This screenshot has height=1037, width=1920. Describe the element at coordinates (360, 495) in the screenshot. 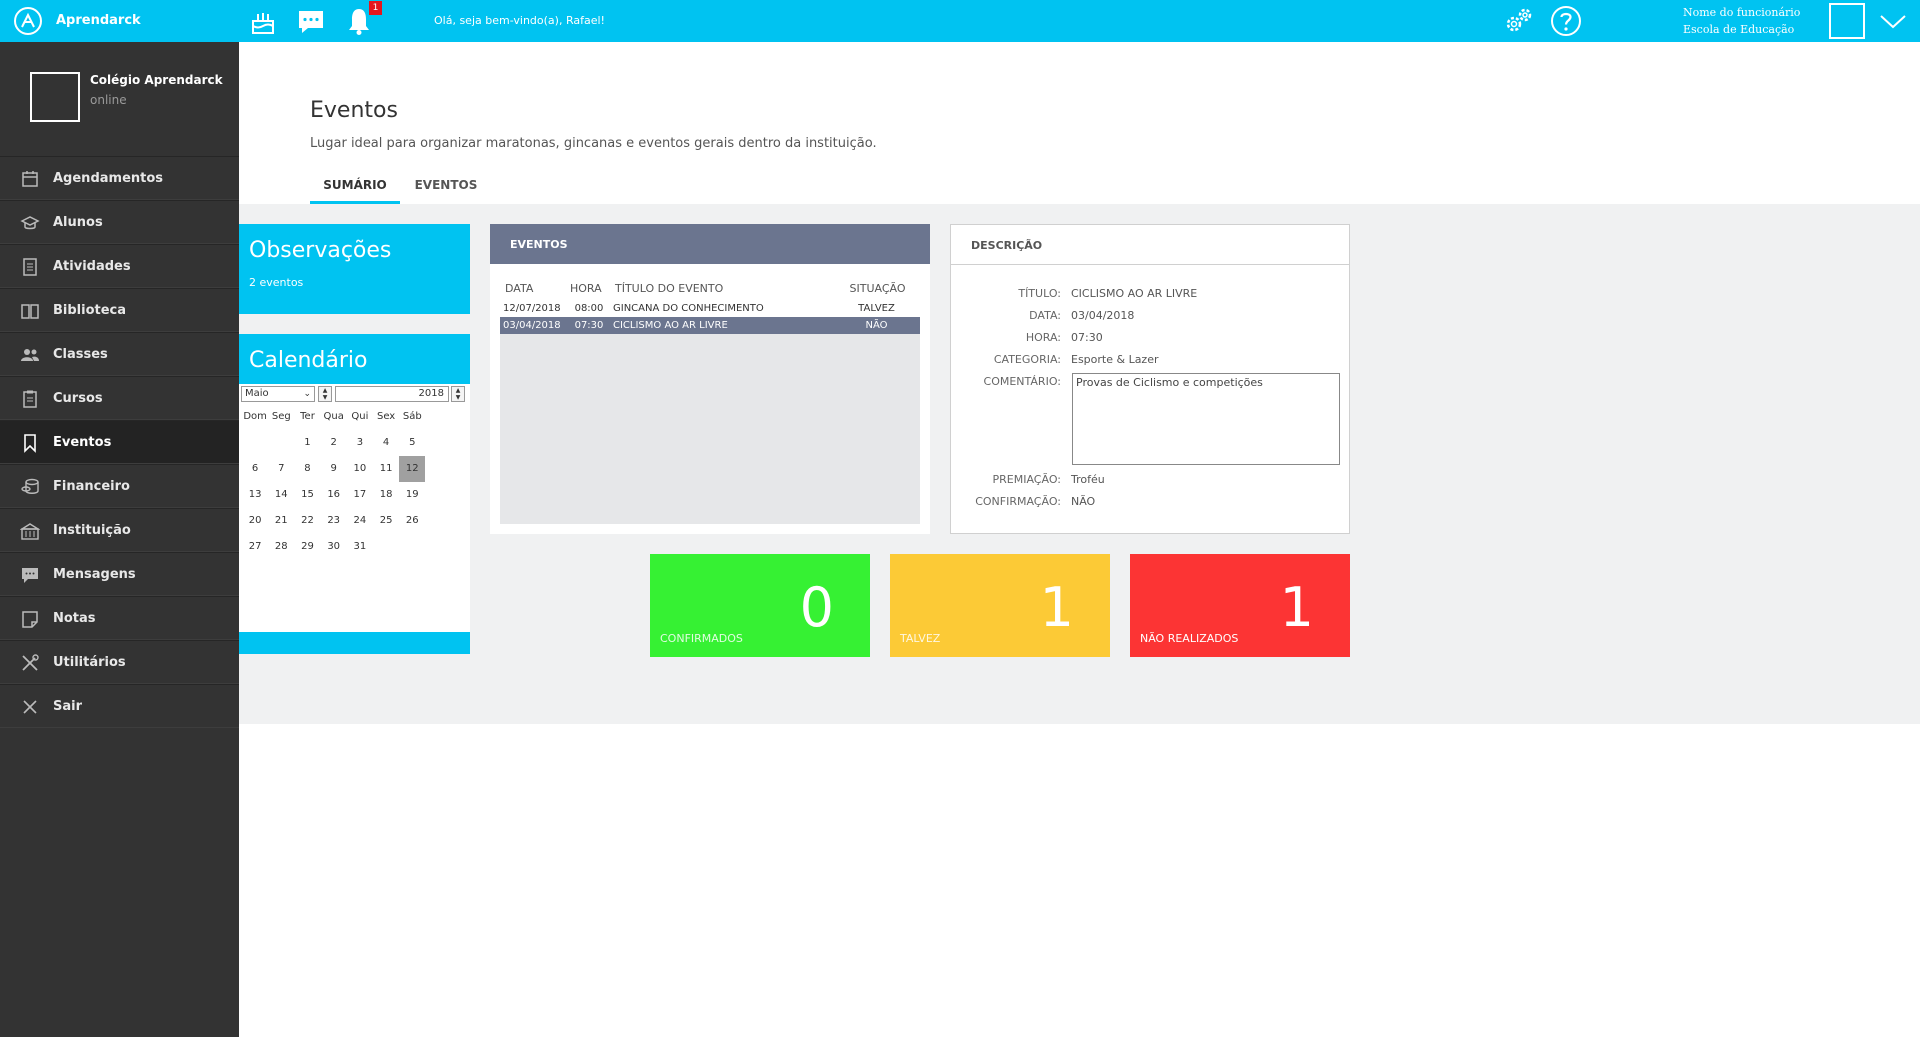

I see `calendar-day: 17` at that location.